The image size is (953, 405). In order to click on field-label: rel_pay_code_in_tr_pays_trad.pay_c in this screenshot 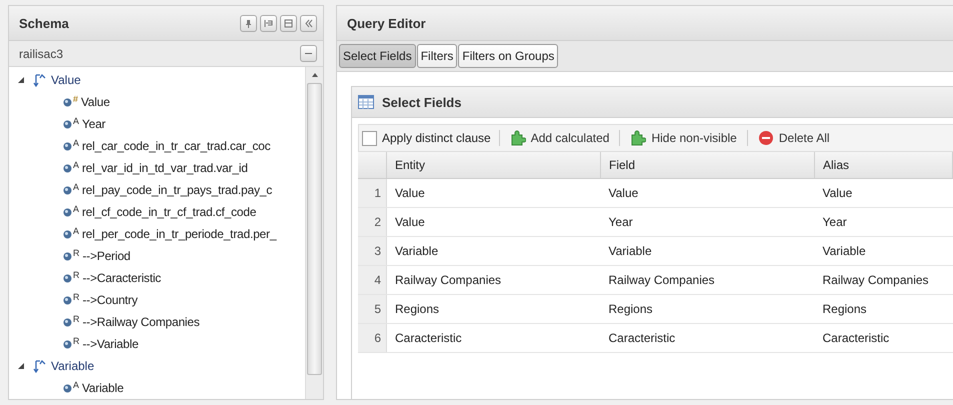, I will do `click(177, 190)`.